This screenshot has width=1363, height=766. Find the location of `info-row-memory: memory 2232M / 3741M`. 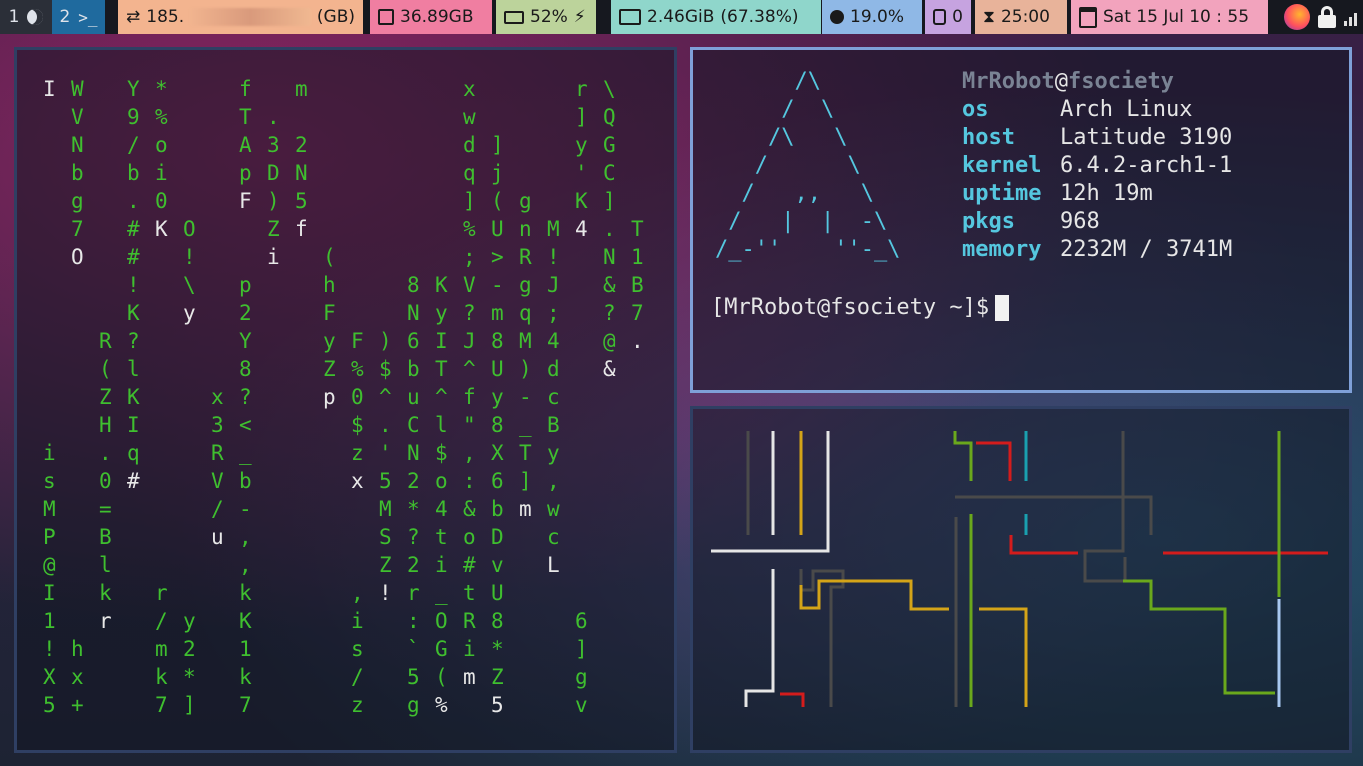

info-row-memory: memory 2232M / 3741M is located at coordinates (1097, 250).